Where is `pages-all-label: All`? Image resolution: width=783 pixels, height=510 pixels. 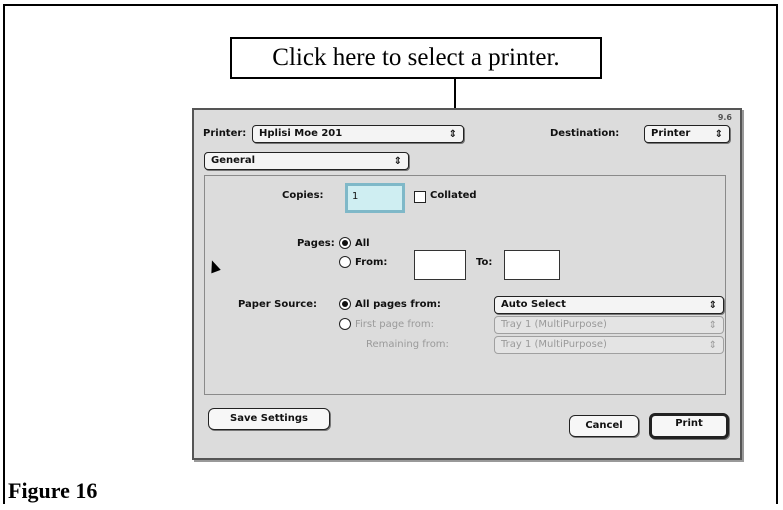 pages-all-label: All is located at coordinates (362, 243).